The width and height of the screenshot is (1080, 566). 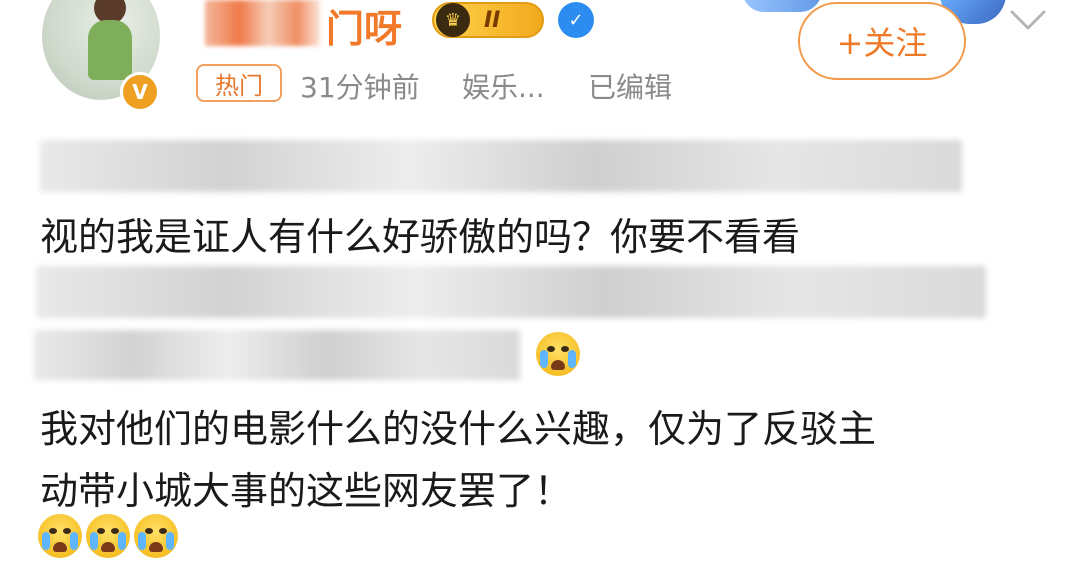 What do you see at coordinates (360, 87) in the screenshot?
I see `post-time: 31分钟前` at bounding box center [360, 87].